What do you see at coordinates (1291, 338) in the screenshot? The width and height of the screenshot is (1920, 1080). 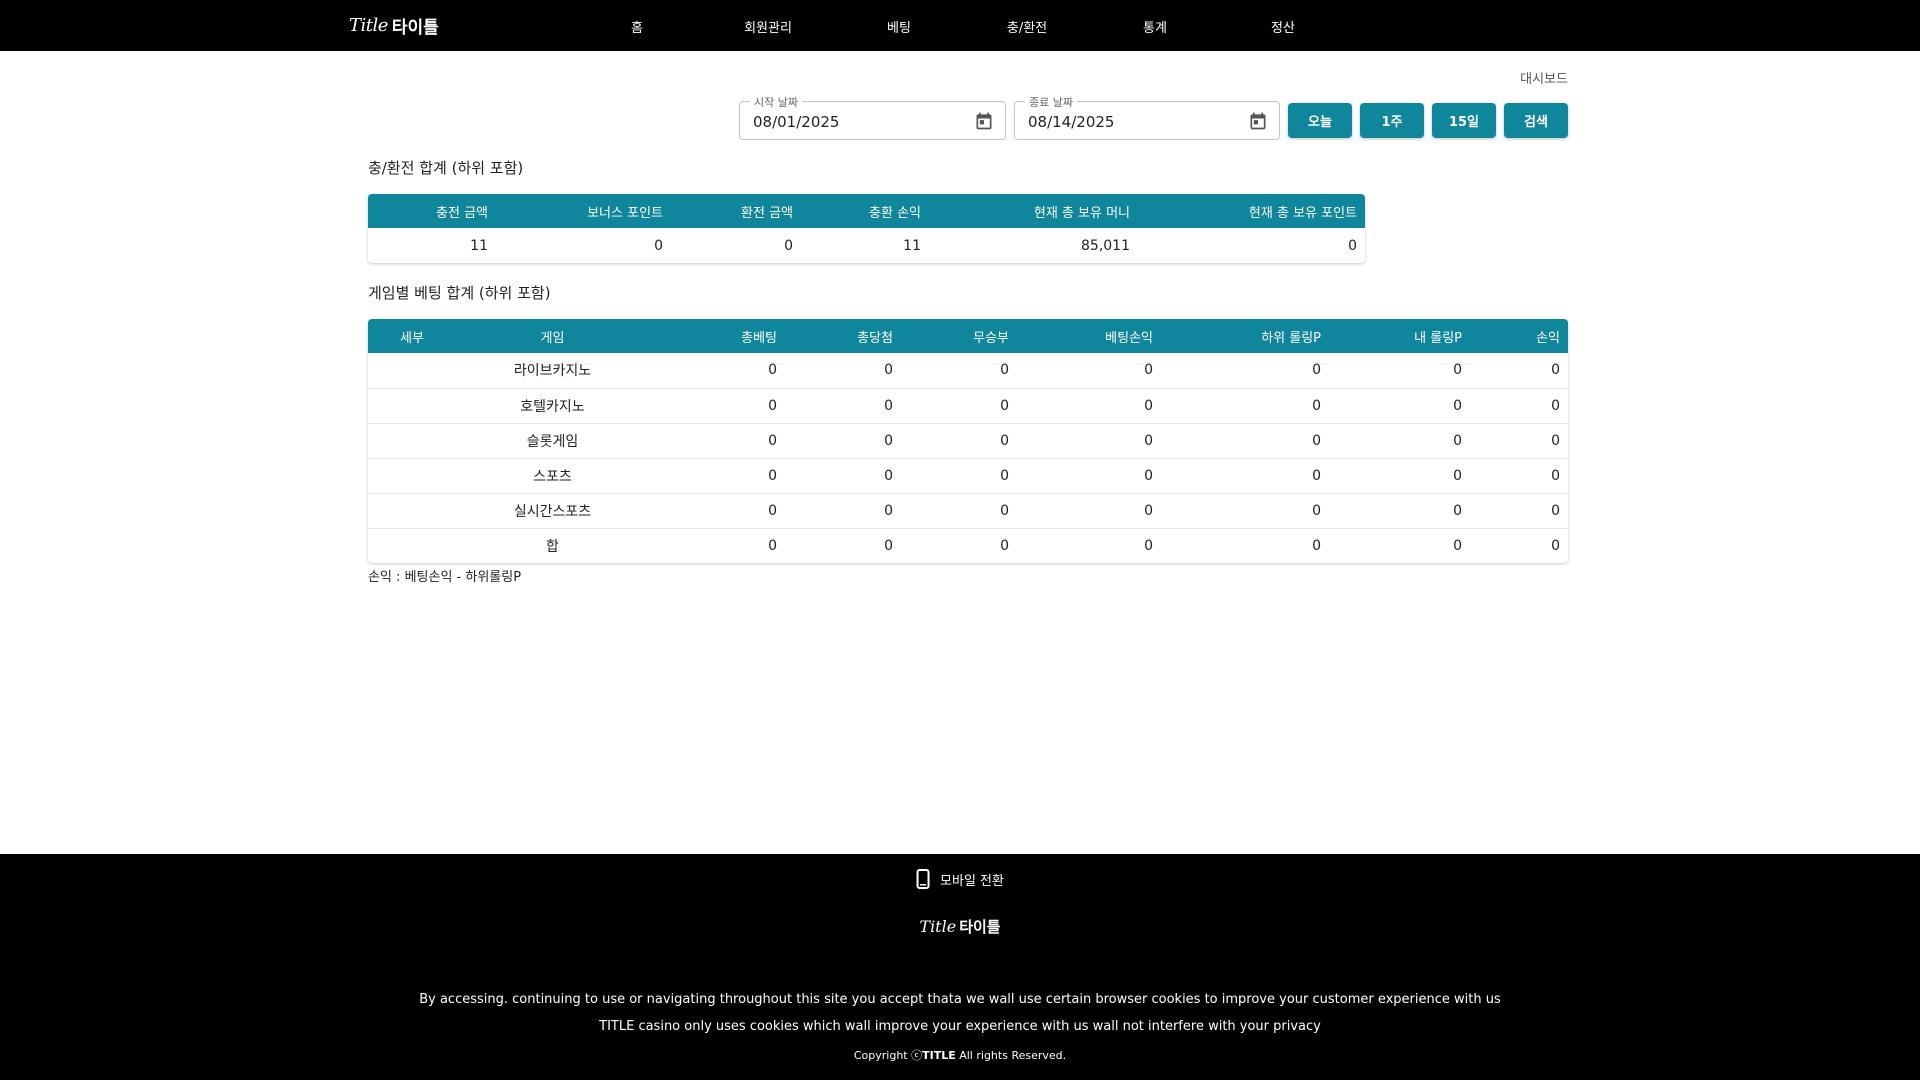 I see `header-sub-rolling: 하위 롤링P` at bounding box center [1291, 338].